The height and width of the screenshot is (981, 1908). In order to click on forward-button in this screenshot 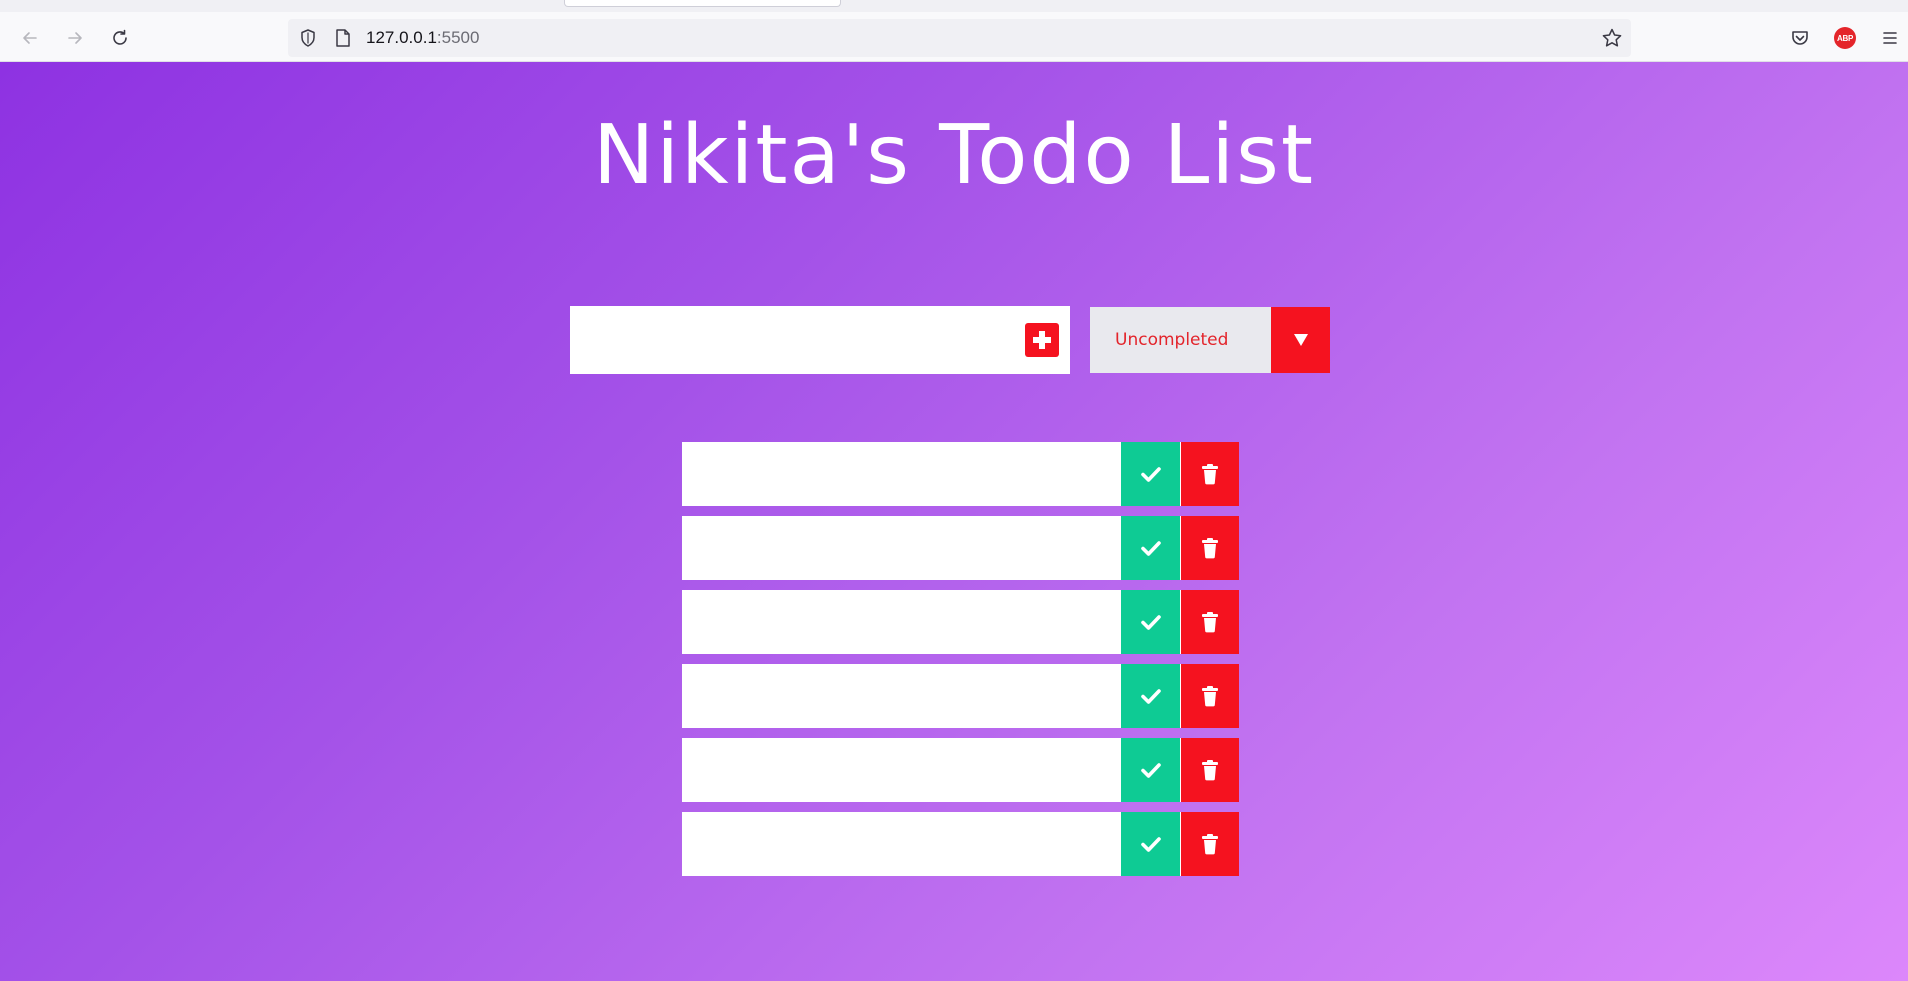, I will do `click(75, 38)`.